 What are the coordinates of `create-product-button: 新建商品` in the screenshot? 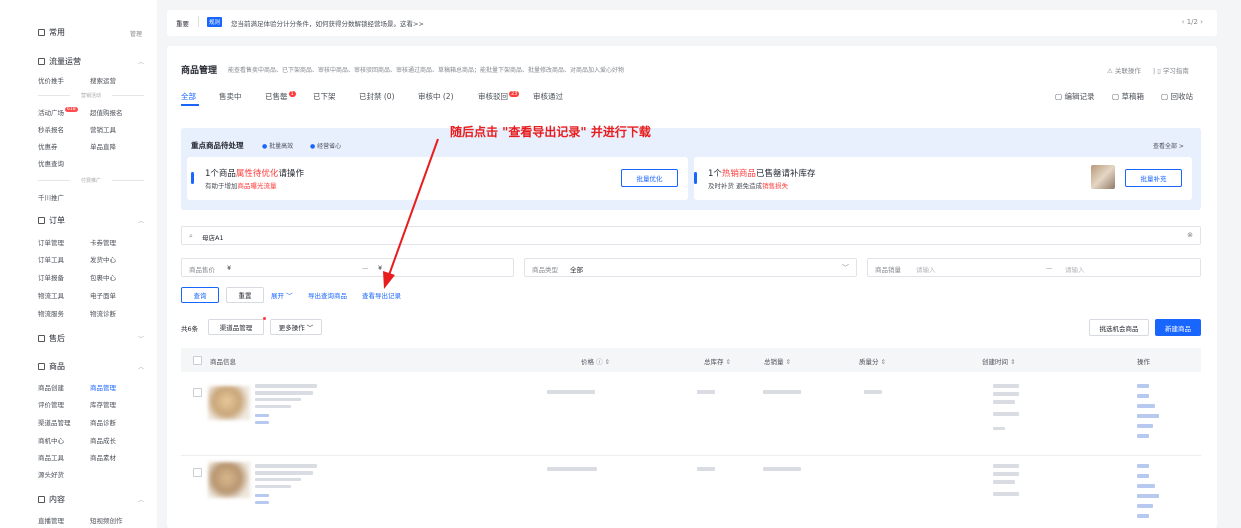 It's located at (1178, 327).